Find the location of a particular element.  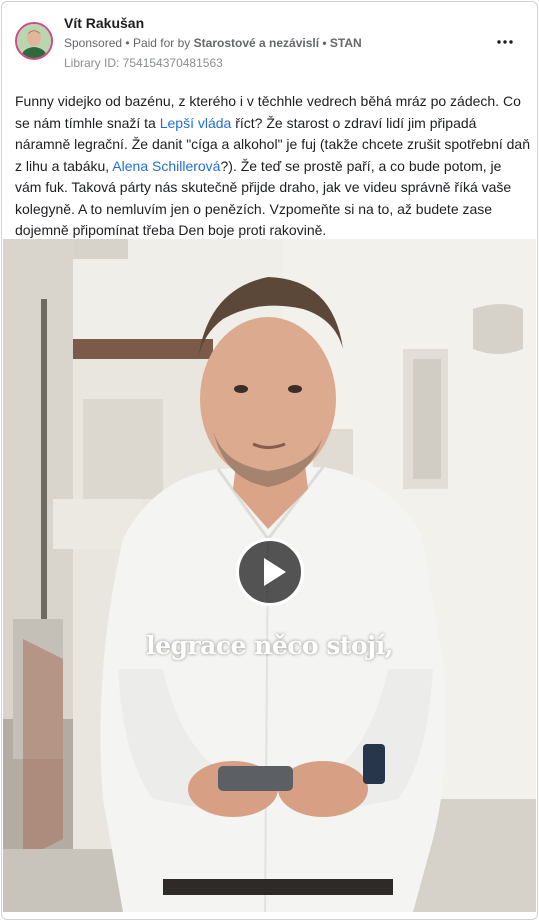

more-options-icon is located at coordinates (505, 42).